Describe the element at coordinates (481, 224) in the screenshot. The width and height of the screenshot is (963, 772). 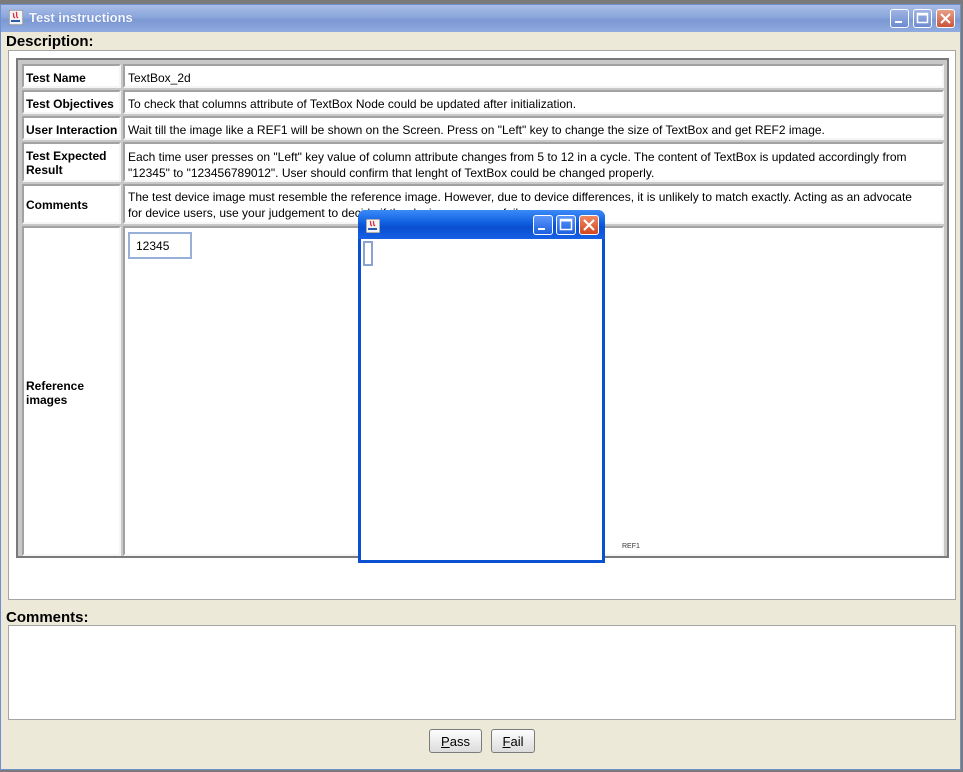
I see `test-device-title-bar` at that location.